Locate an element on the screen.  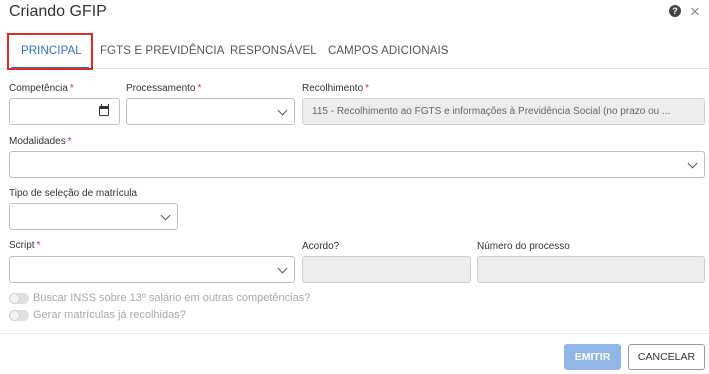
modalidades-select is located at coordinates (357, 164).